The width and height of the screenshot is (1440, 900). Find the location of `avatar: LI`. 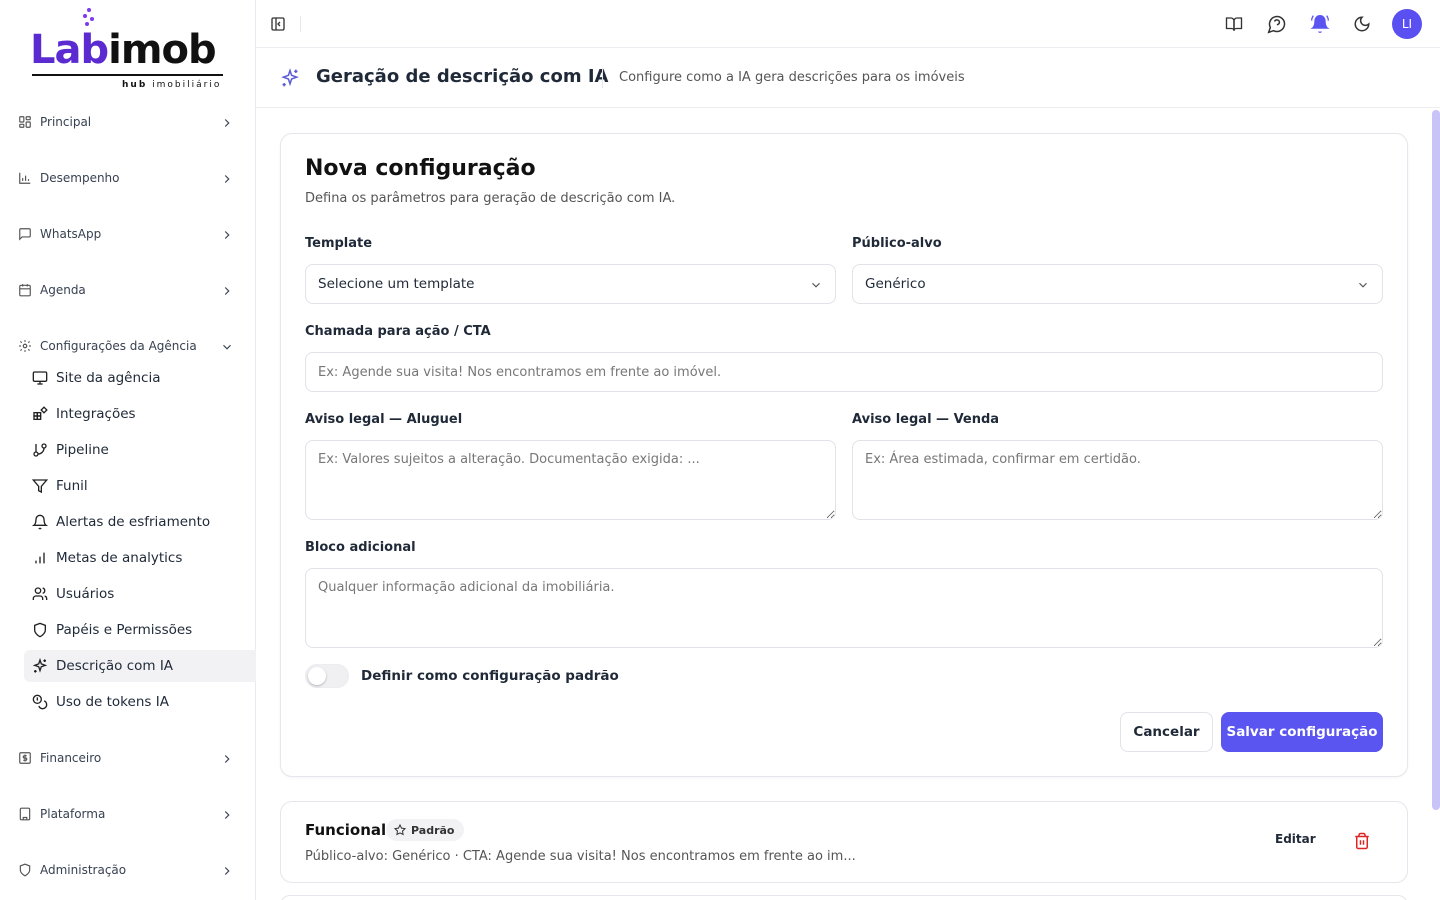

avatar: LI is located at coordinates (1407, 24).